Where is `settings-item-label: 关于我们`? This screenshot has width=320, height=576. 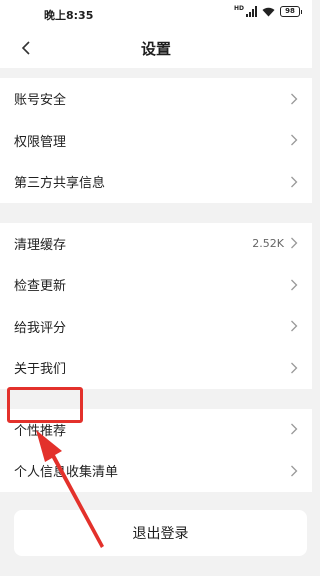 settings-item-label: 关于我们 is located at coordinates (40, 370).